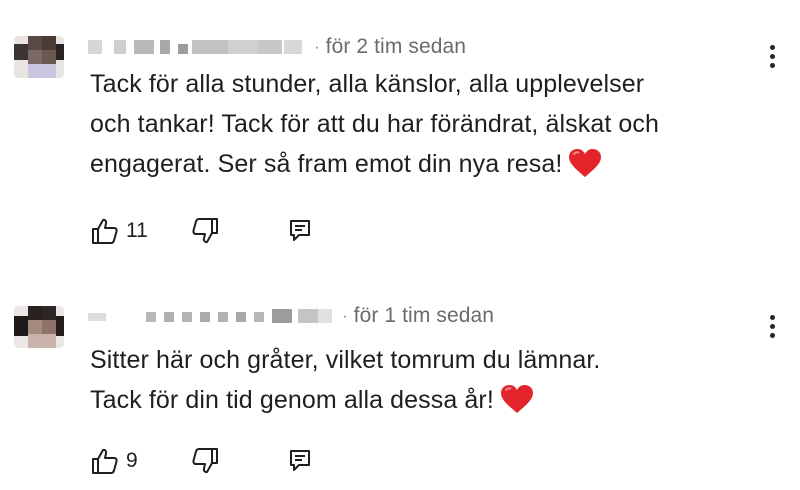  What do you see at coordinates (140, 461) in the screenshot?
I see `like-button: 9` at bounding box center [140, 461].